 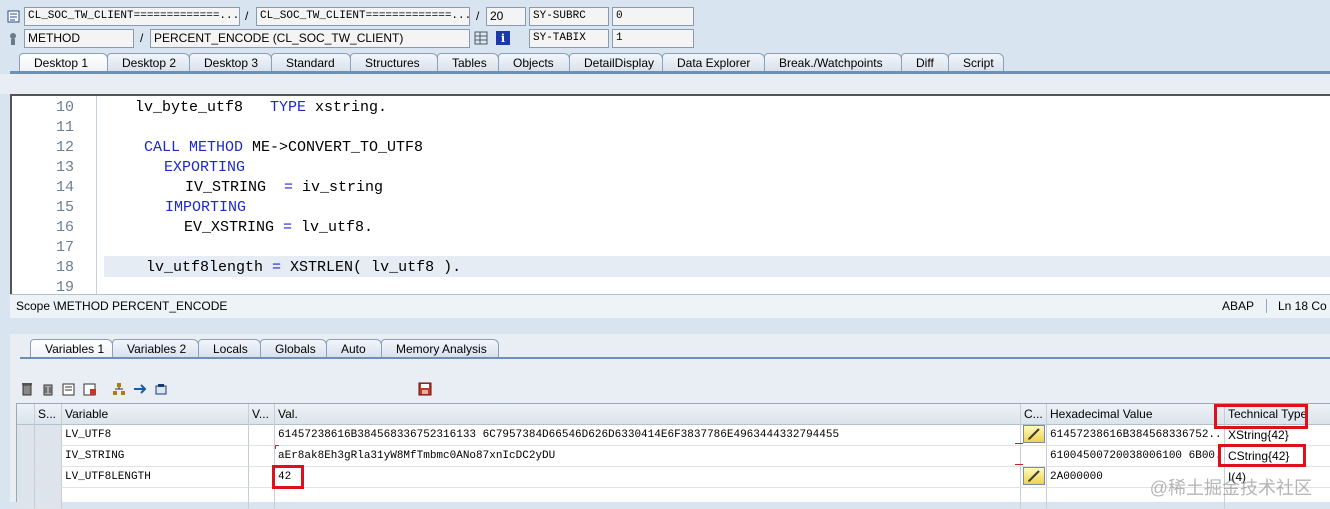 What do you see at coordinates (1302, 306) in the screenshot?
I see `cursor-position: Ln 18 Co` at bounding box center [1302, 306].